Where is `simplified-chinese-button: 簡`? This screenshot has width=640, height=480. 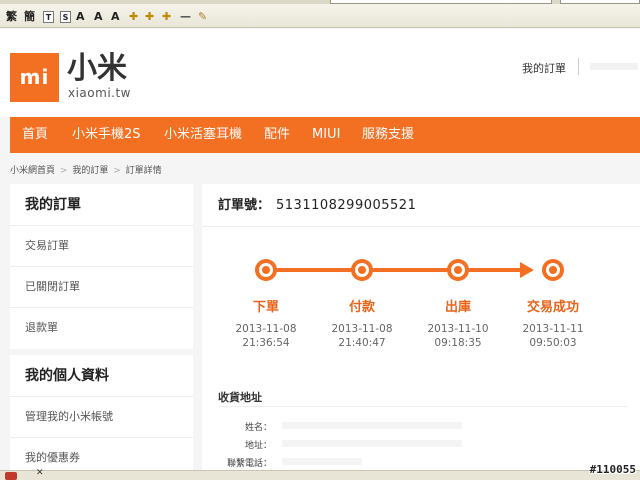 simplified-chinese-button: 簡 is located at coordinates (29, 17).